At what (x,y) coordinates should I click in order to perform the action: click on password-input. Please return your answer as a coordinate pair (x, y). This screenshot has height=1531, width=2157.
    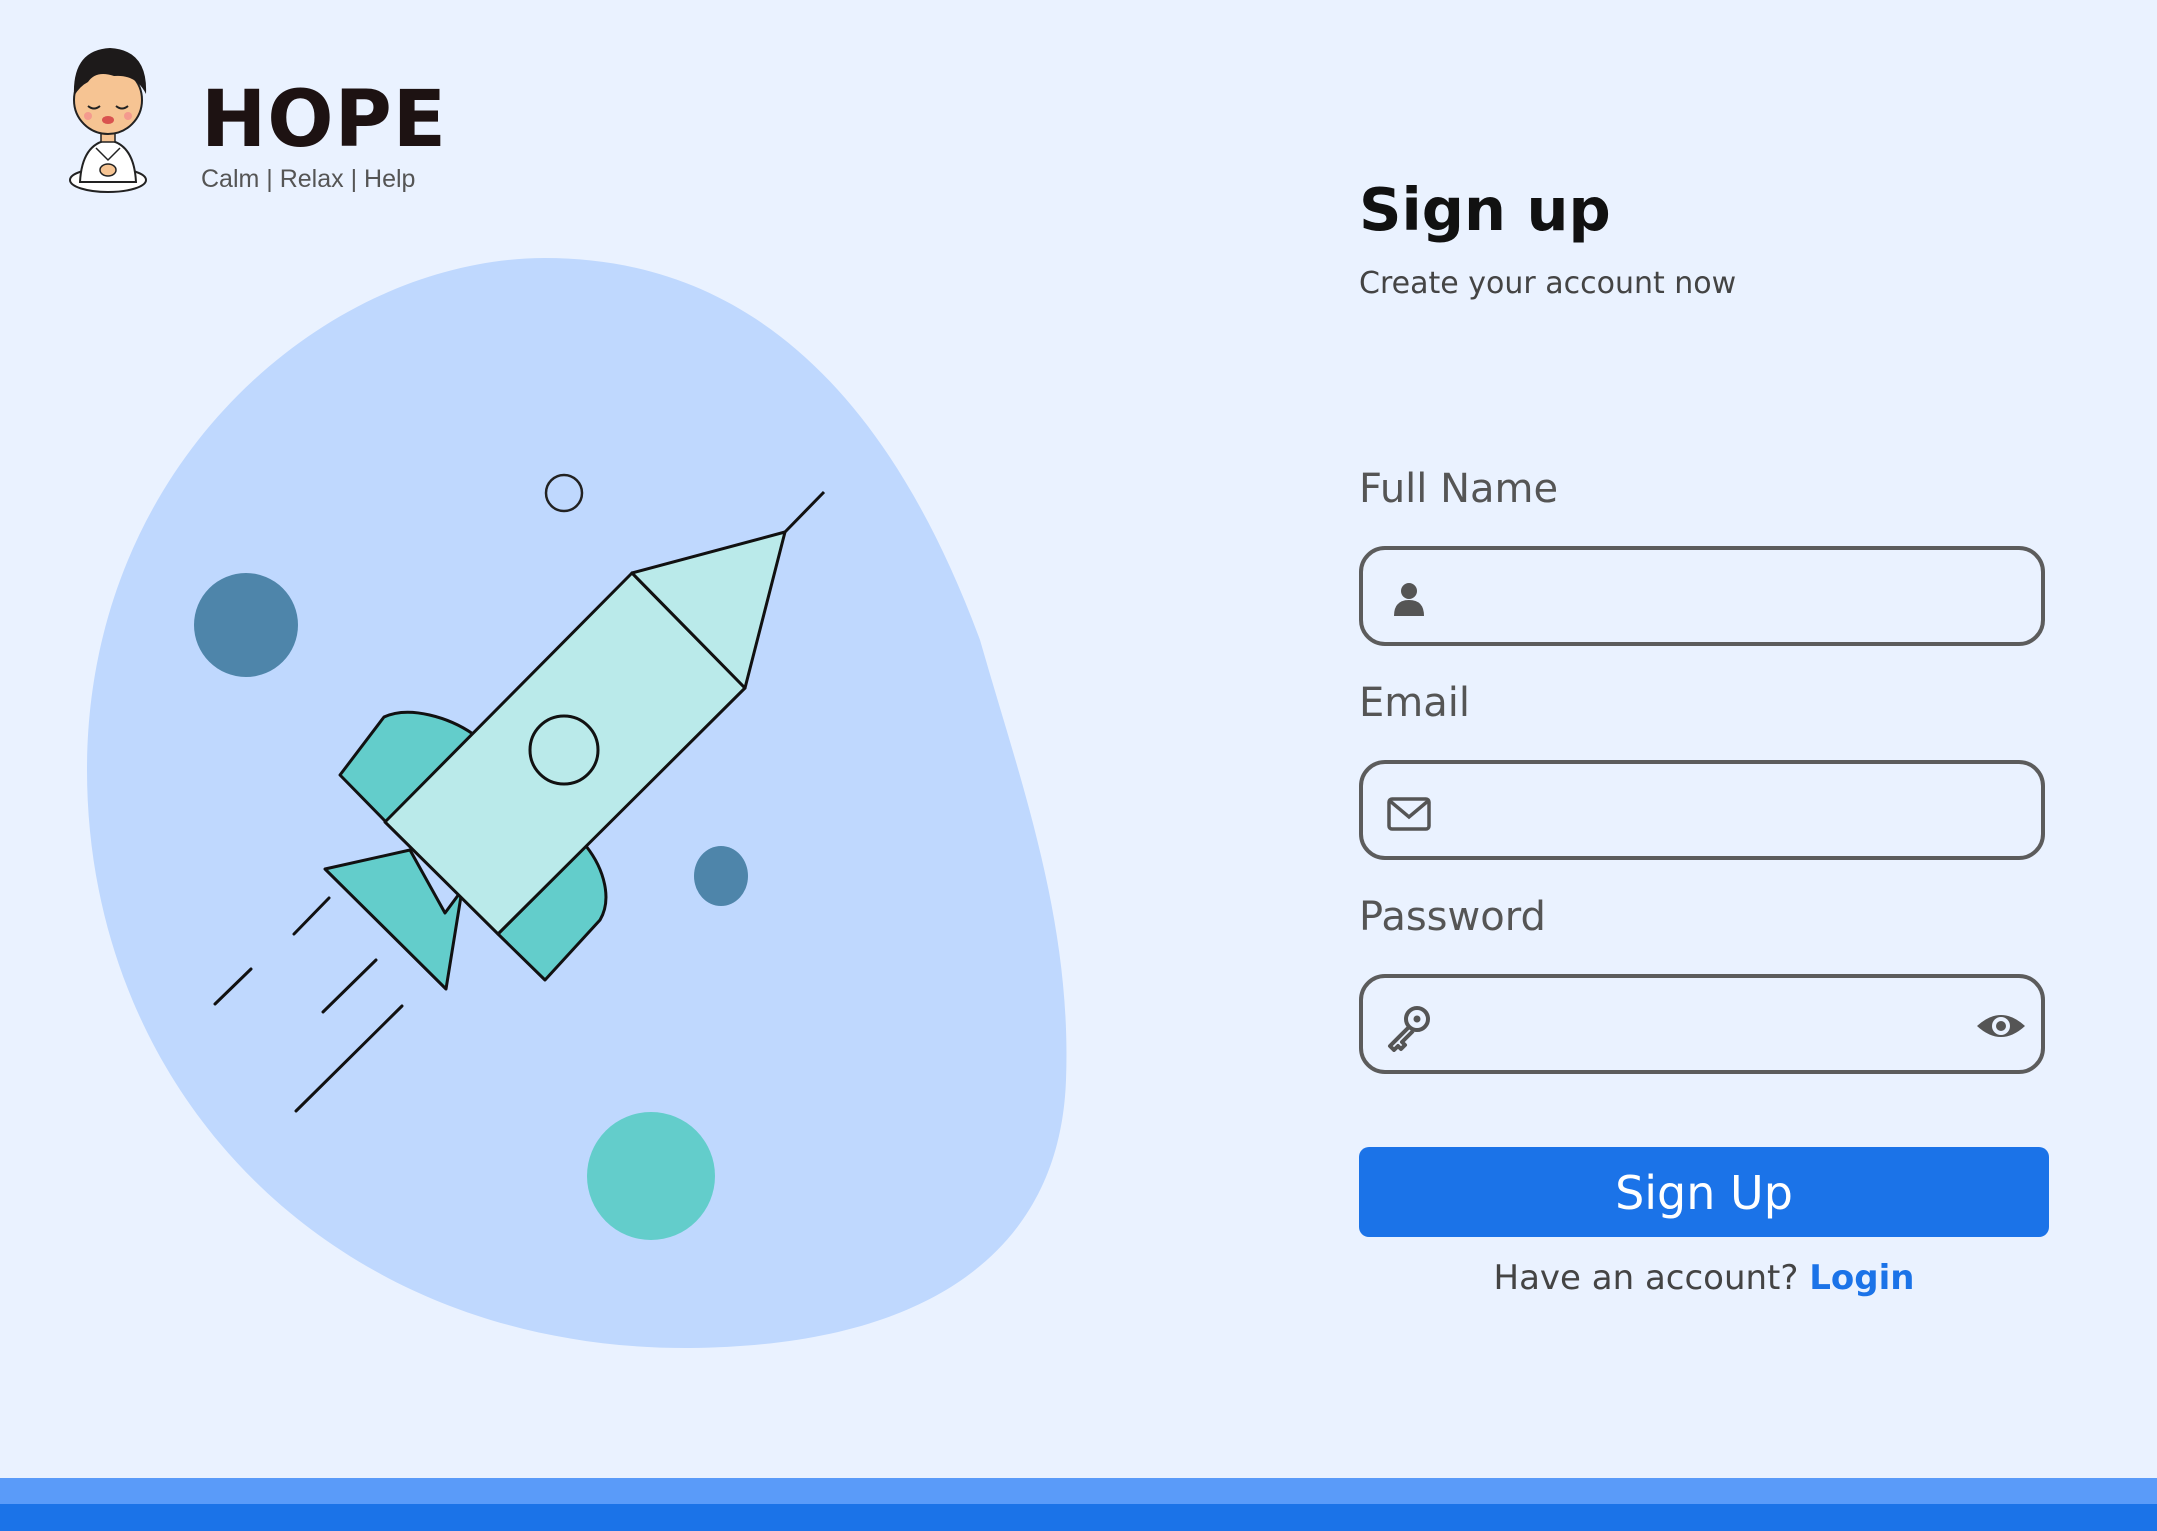
    Looking at the image, I should click on (1700, 1025).